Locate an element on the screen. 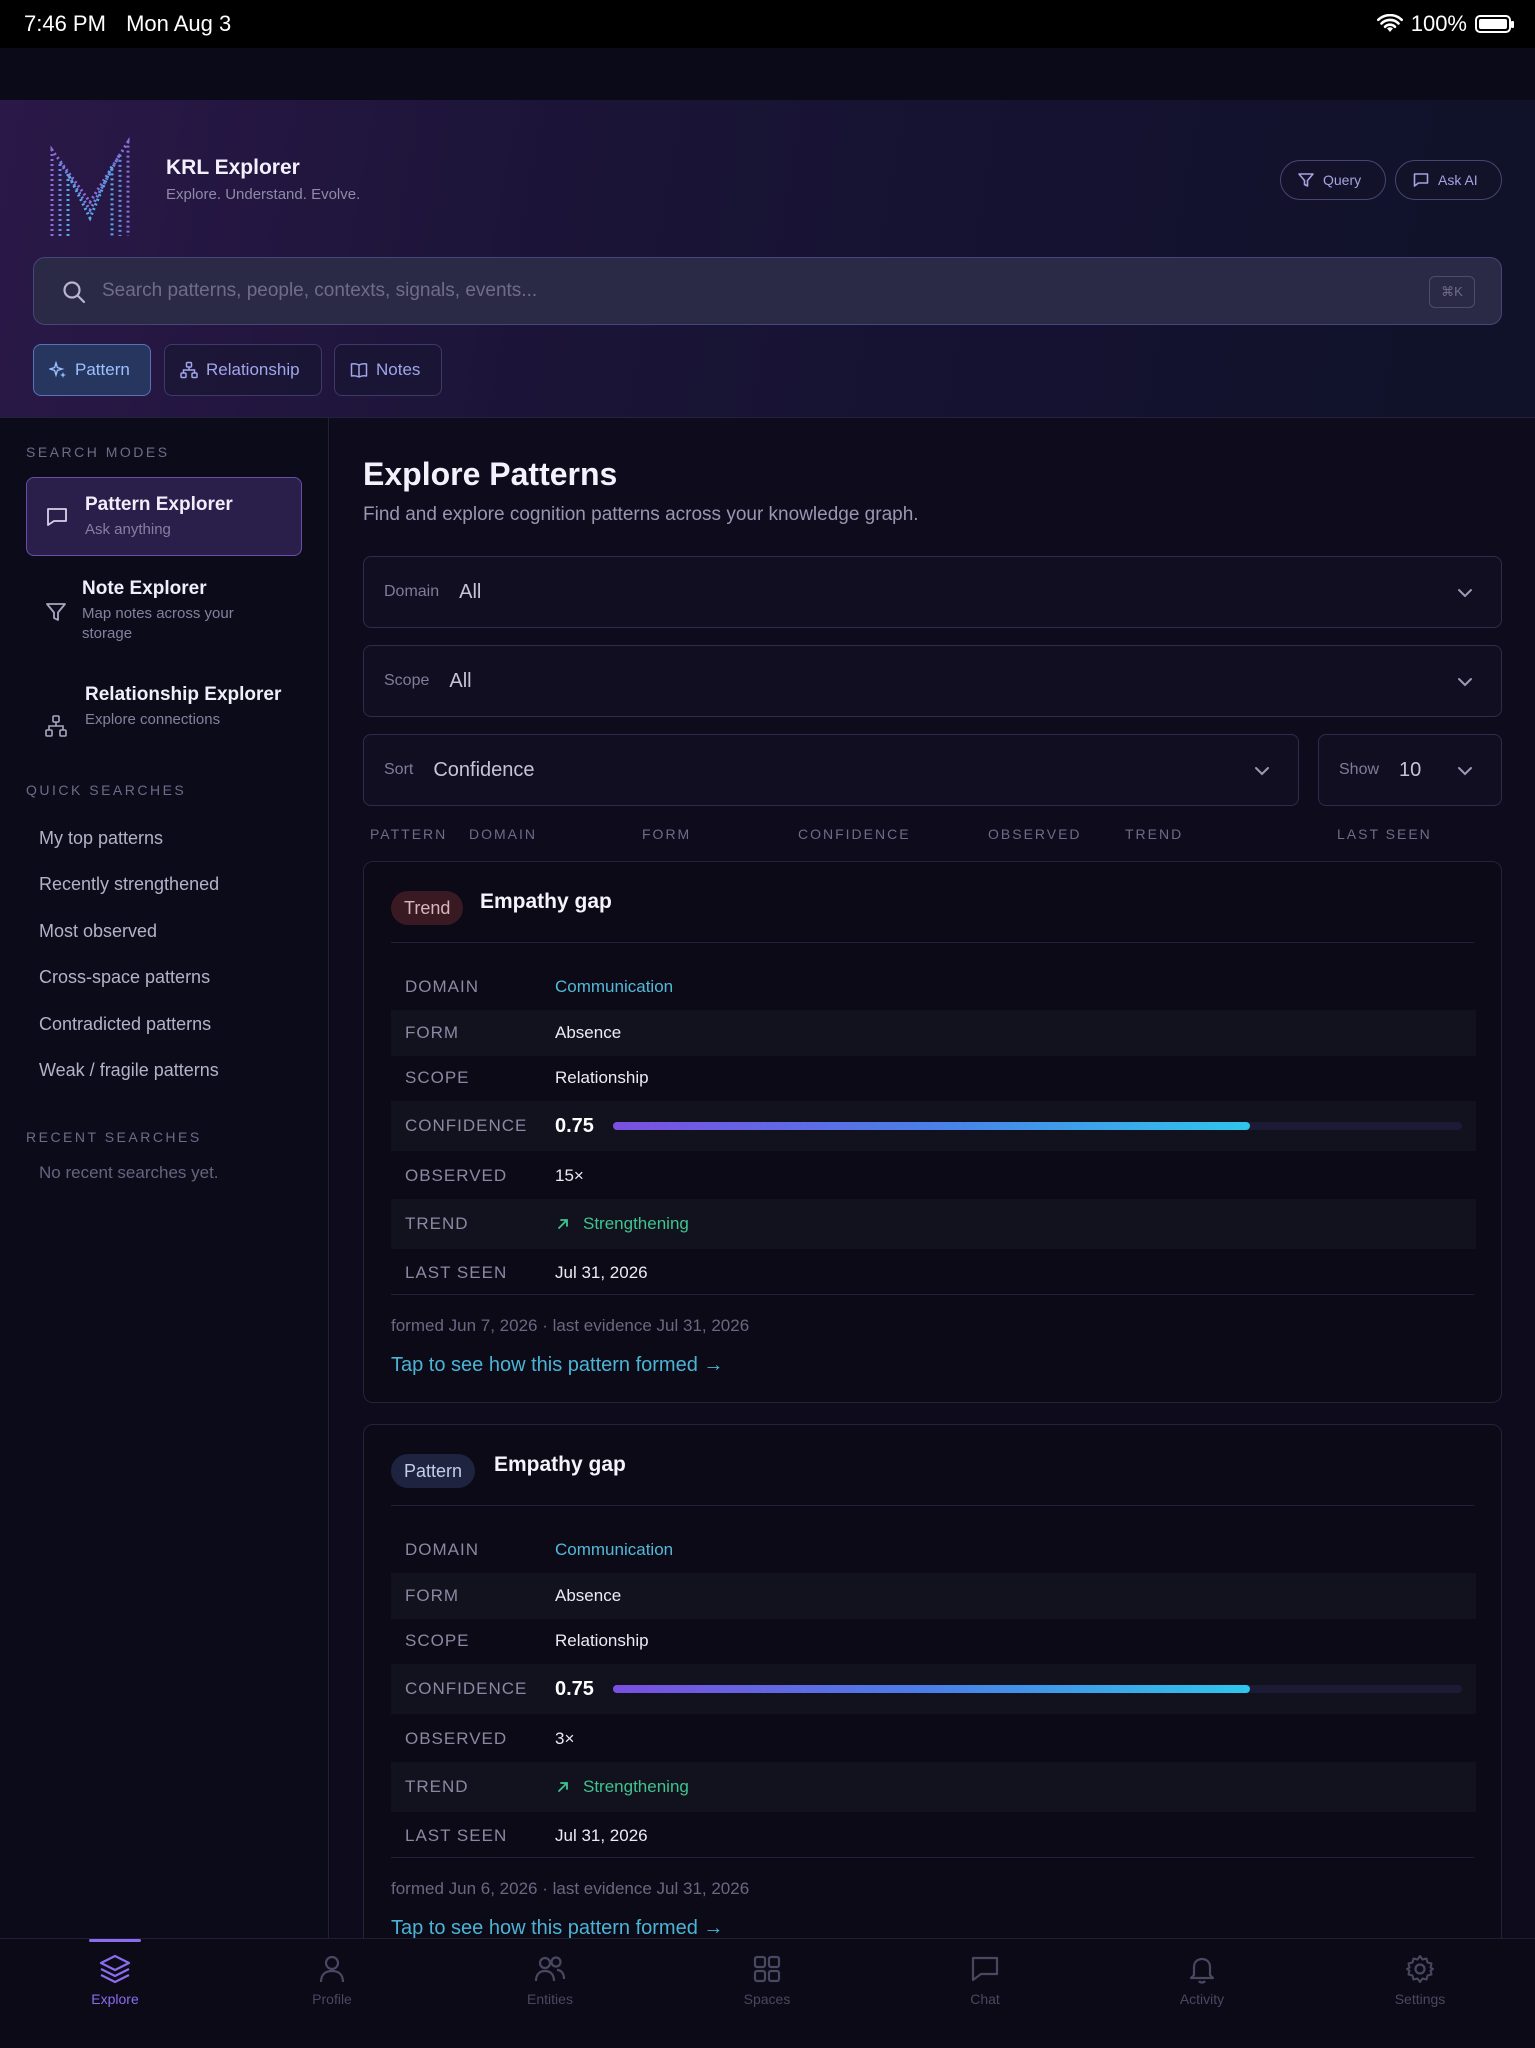 Image resolution: width=1535 pixels, height=2048 pixels. query-button-label: Query is located at coordinates (1342, 180).